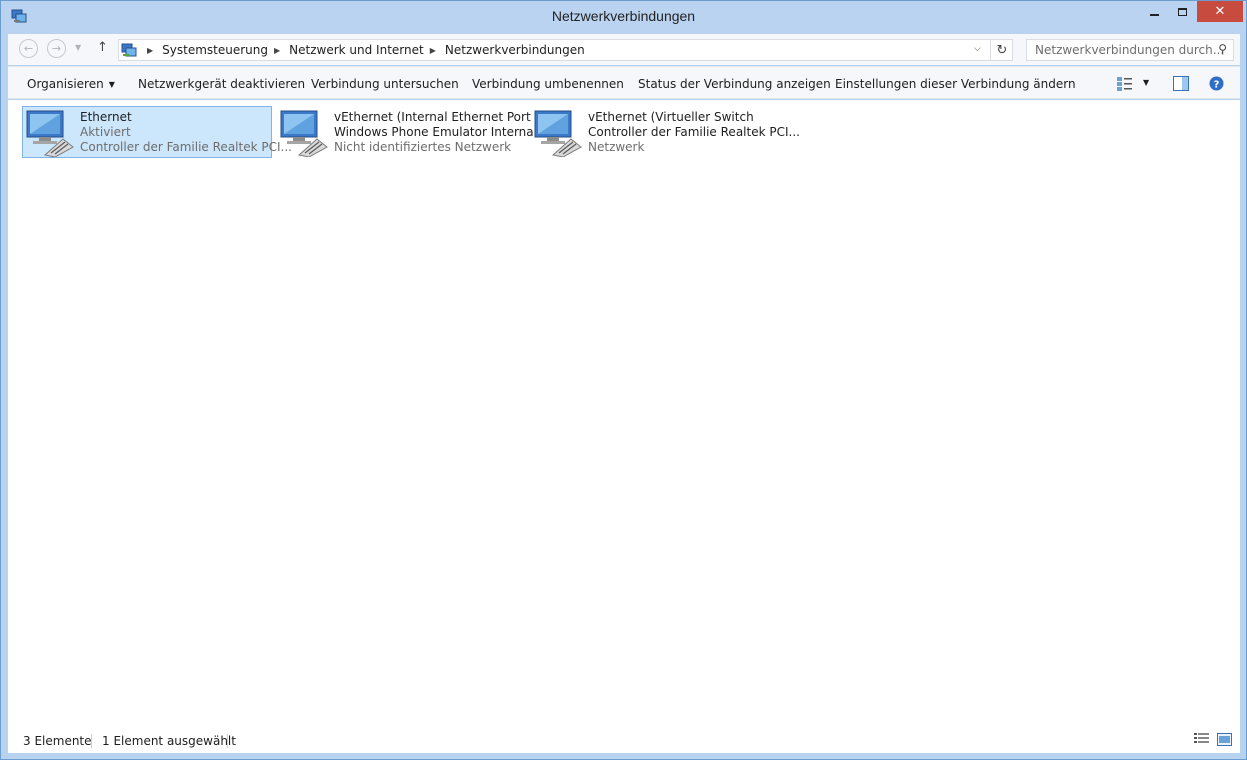 Image resolution: width=1247 pixels, height=760 pixels. I want to click on help-icon: ?, so click(1216, 83).